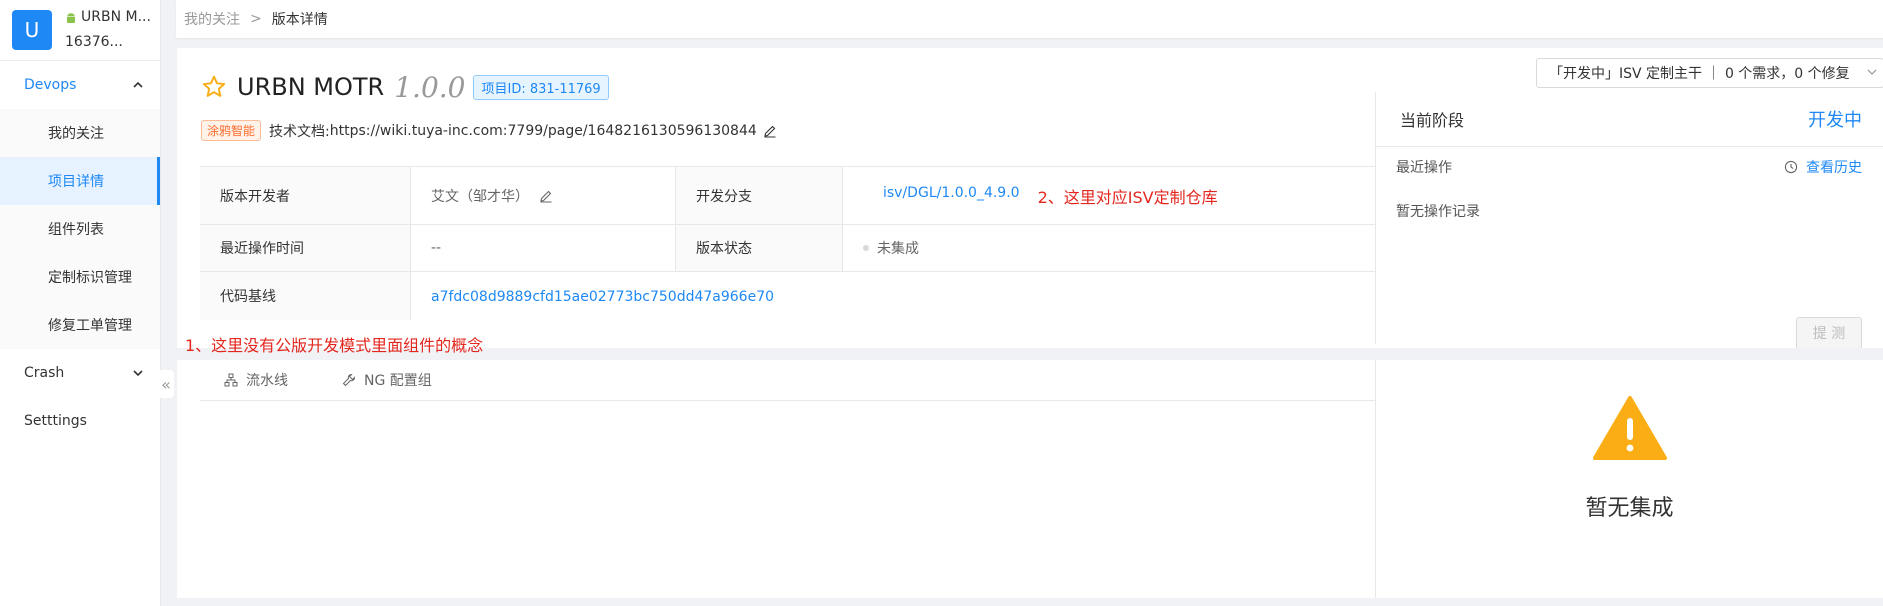 The height and width of the screenshot is (606, 1883). I want to click on view-history-label: 查看历史, so click(1834, 168).